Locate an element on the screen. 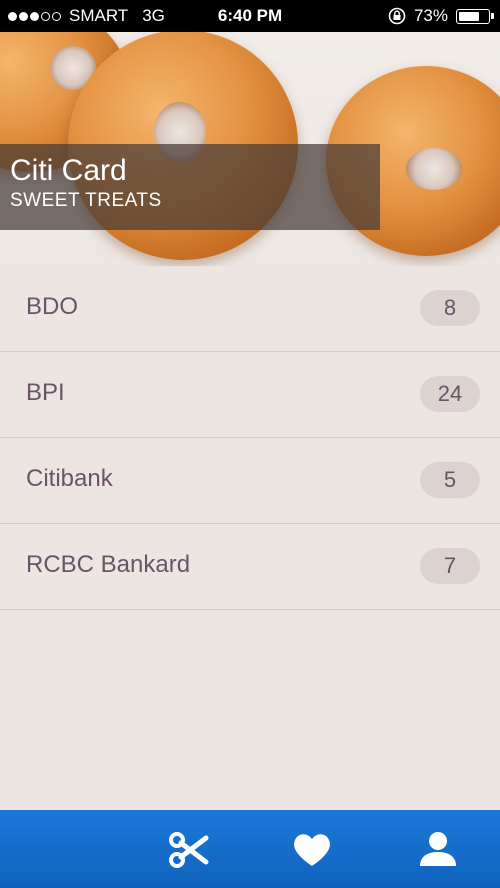 The width and height of the screenshot is (500, 888). heart-icon is located at coordinates (312, 850).